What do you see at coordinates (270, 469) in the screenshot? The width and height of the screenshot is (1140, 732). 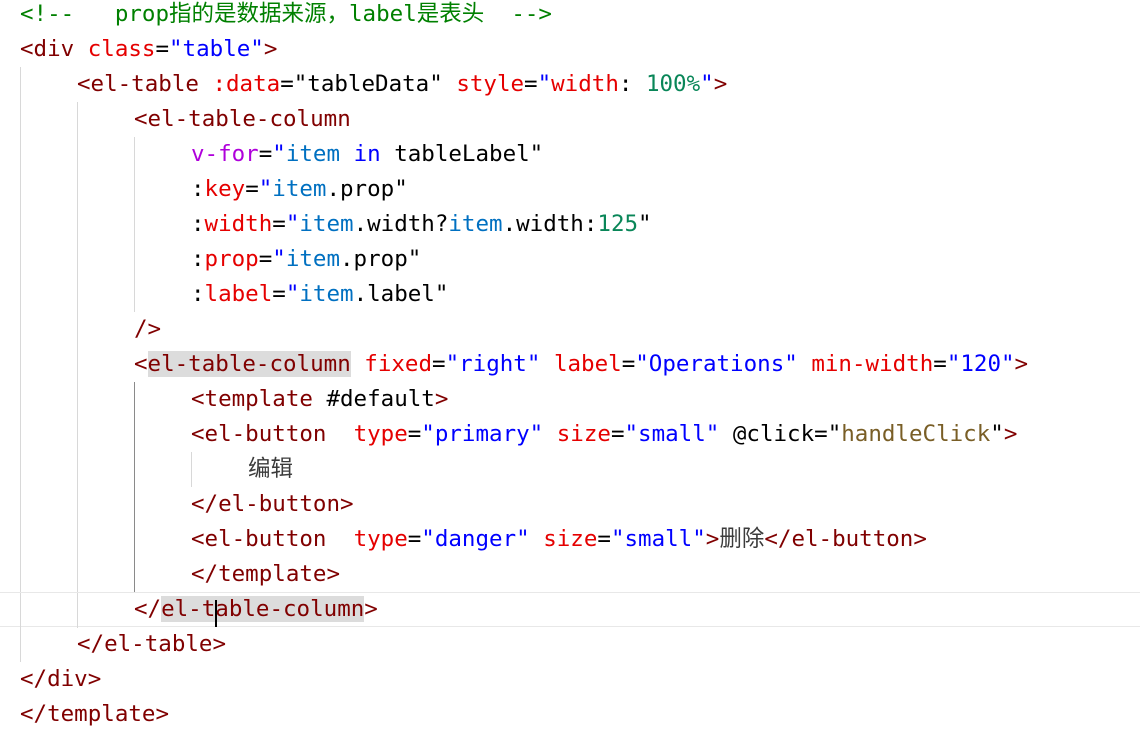 I see `code-text: 编辑` at bounding box center [270, 469].